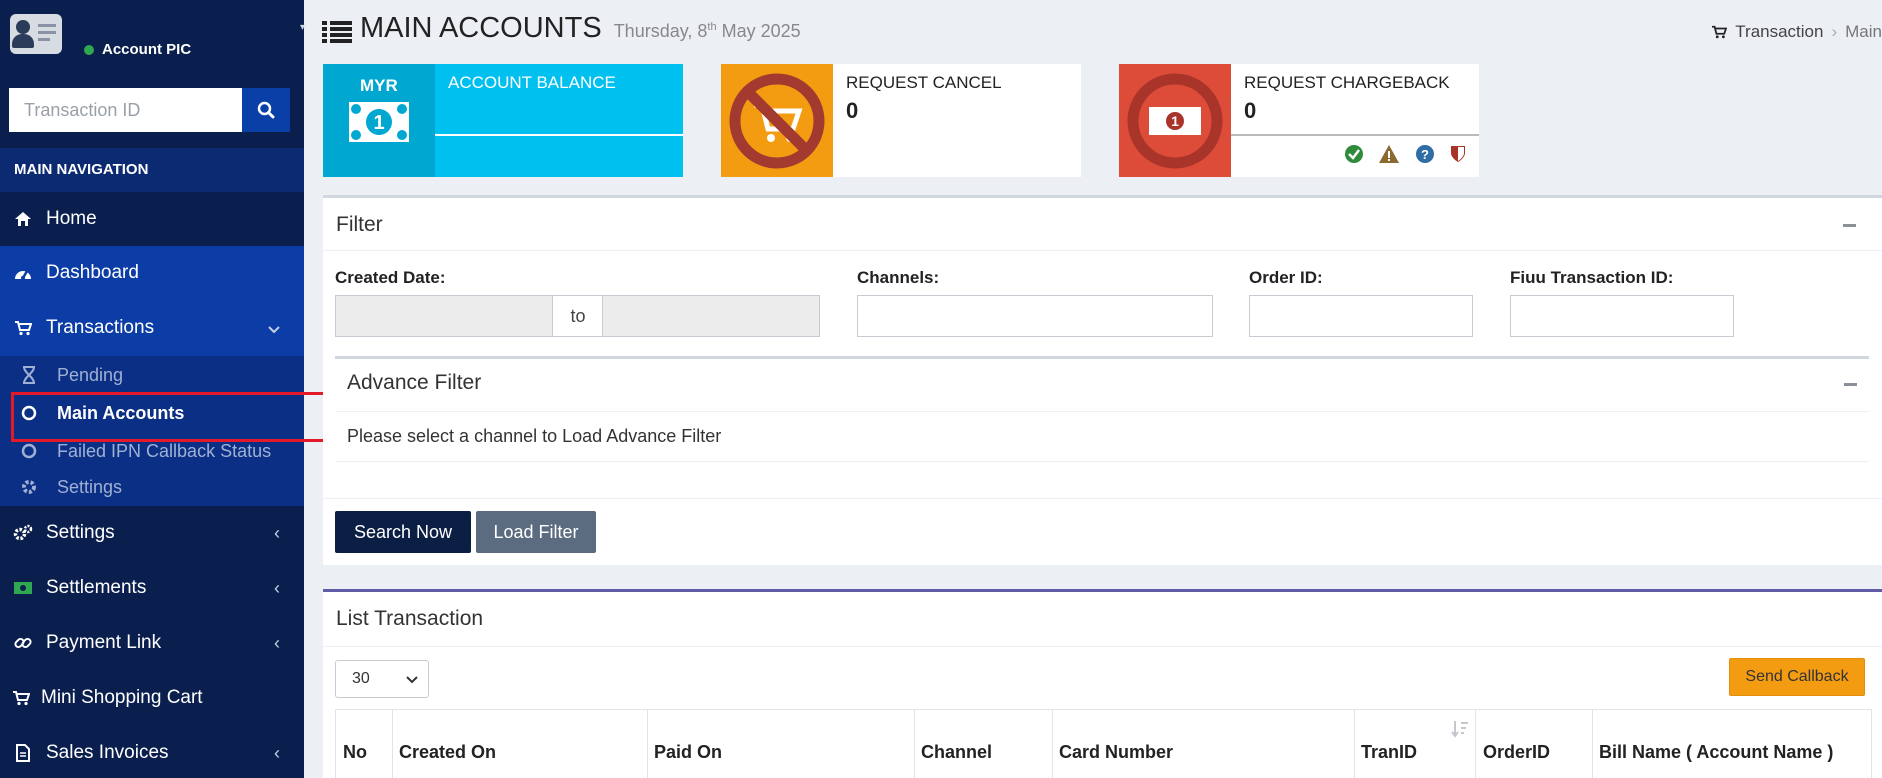  What do you see at coordinates (361, 678) in the screenshot?
I see `page-size-value: 30` at bounding box center [361, 678].